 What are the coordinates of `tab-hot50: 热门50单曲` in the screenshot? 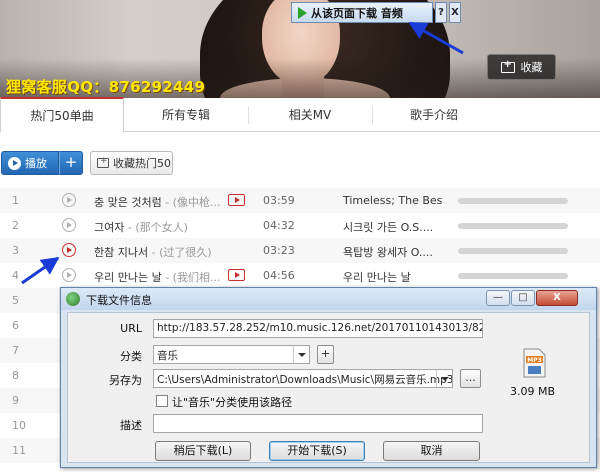 It's located at (62, 115).